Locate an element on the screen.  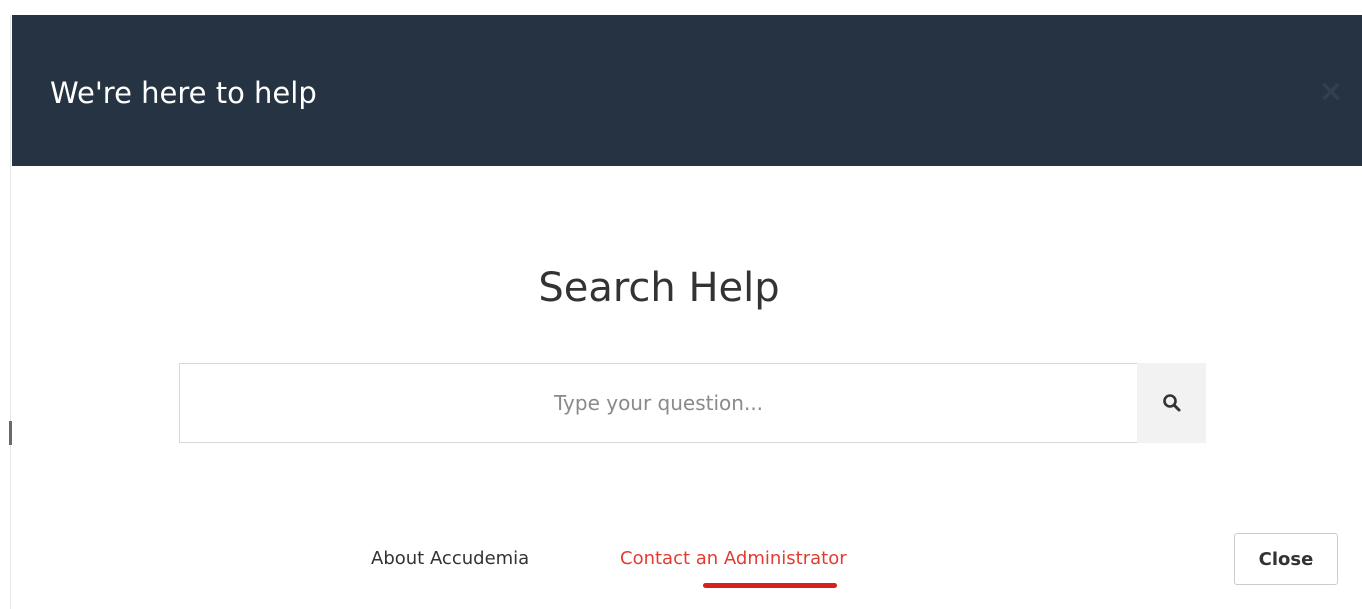
contact-administrator-link: Contact an Administrator is located at coordinates (733, 559).